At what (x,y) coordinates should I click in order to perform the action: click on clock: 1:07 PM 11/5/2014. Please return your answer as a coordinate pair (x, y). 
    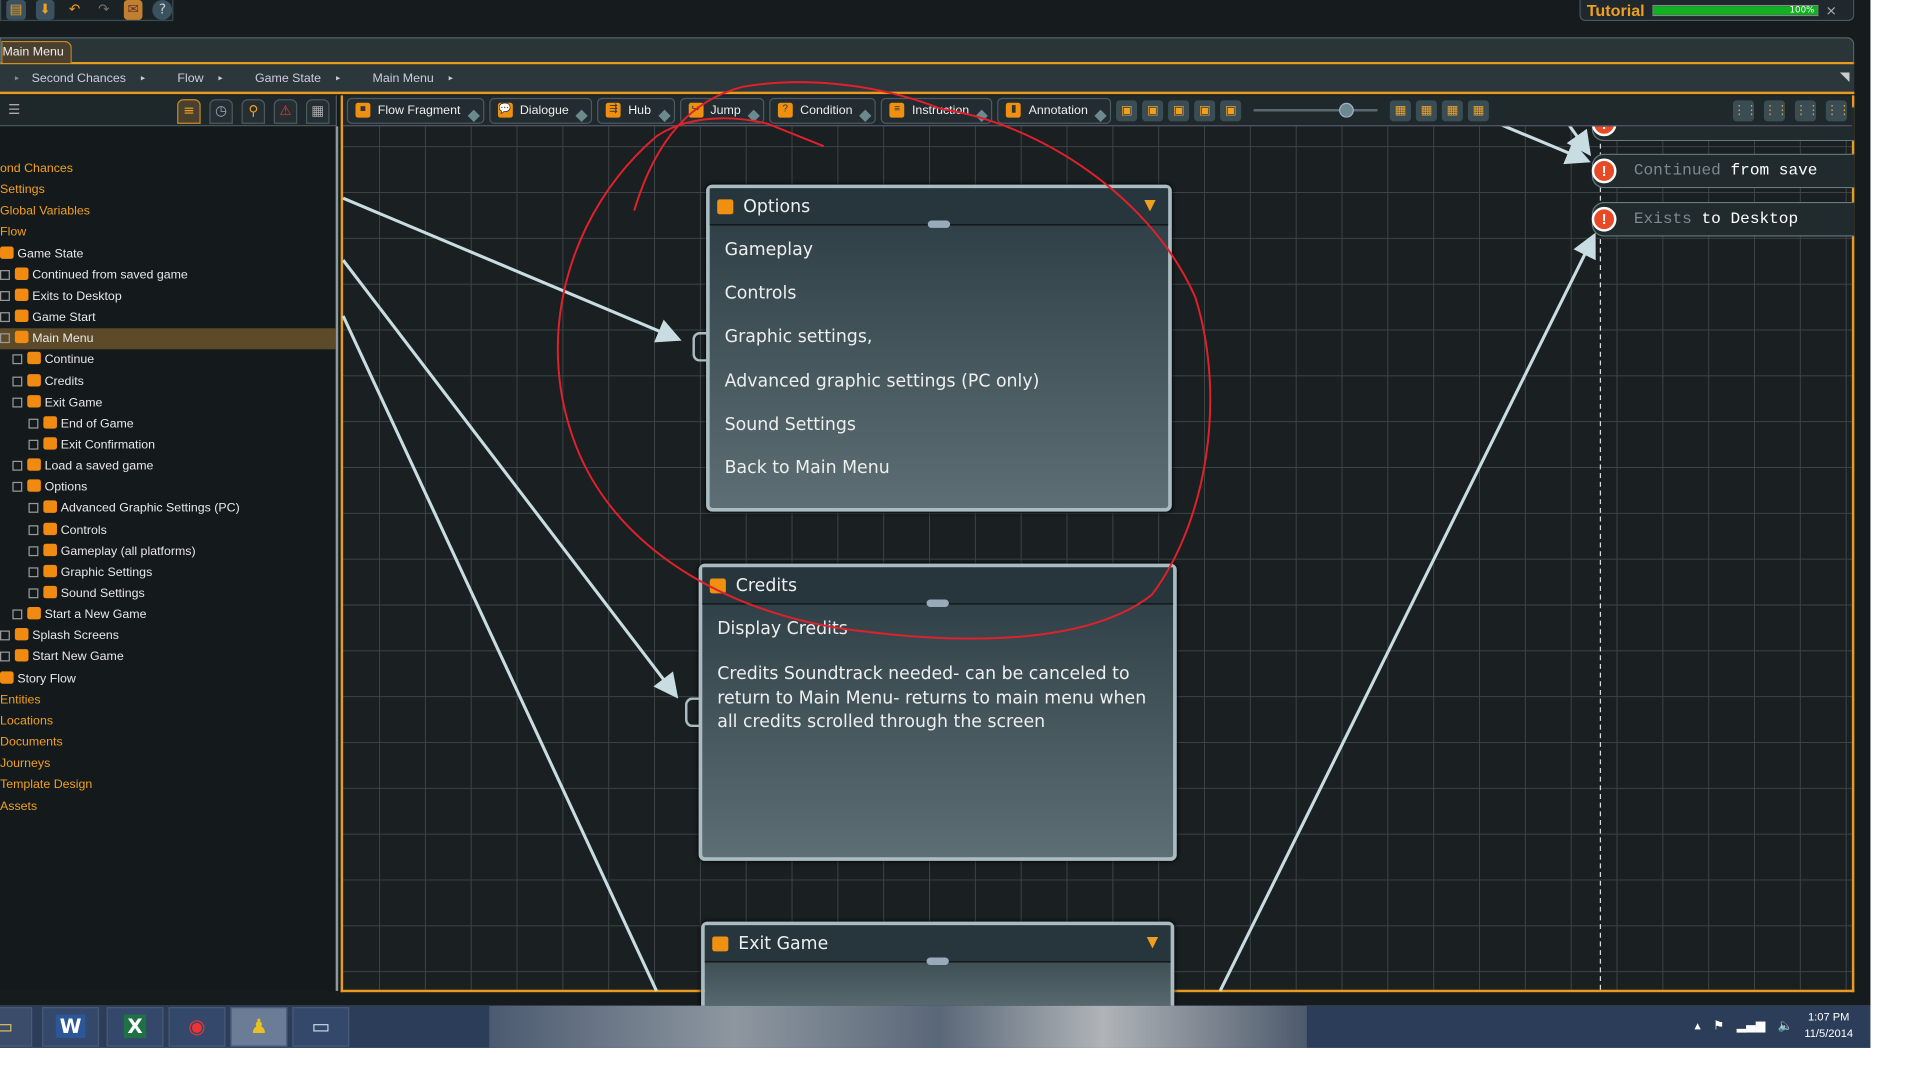
    Looking at the image, I should click on (1828, 1026).